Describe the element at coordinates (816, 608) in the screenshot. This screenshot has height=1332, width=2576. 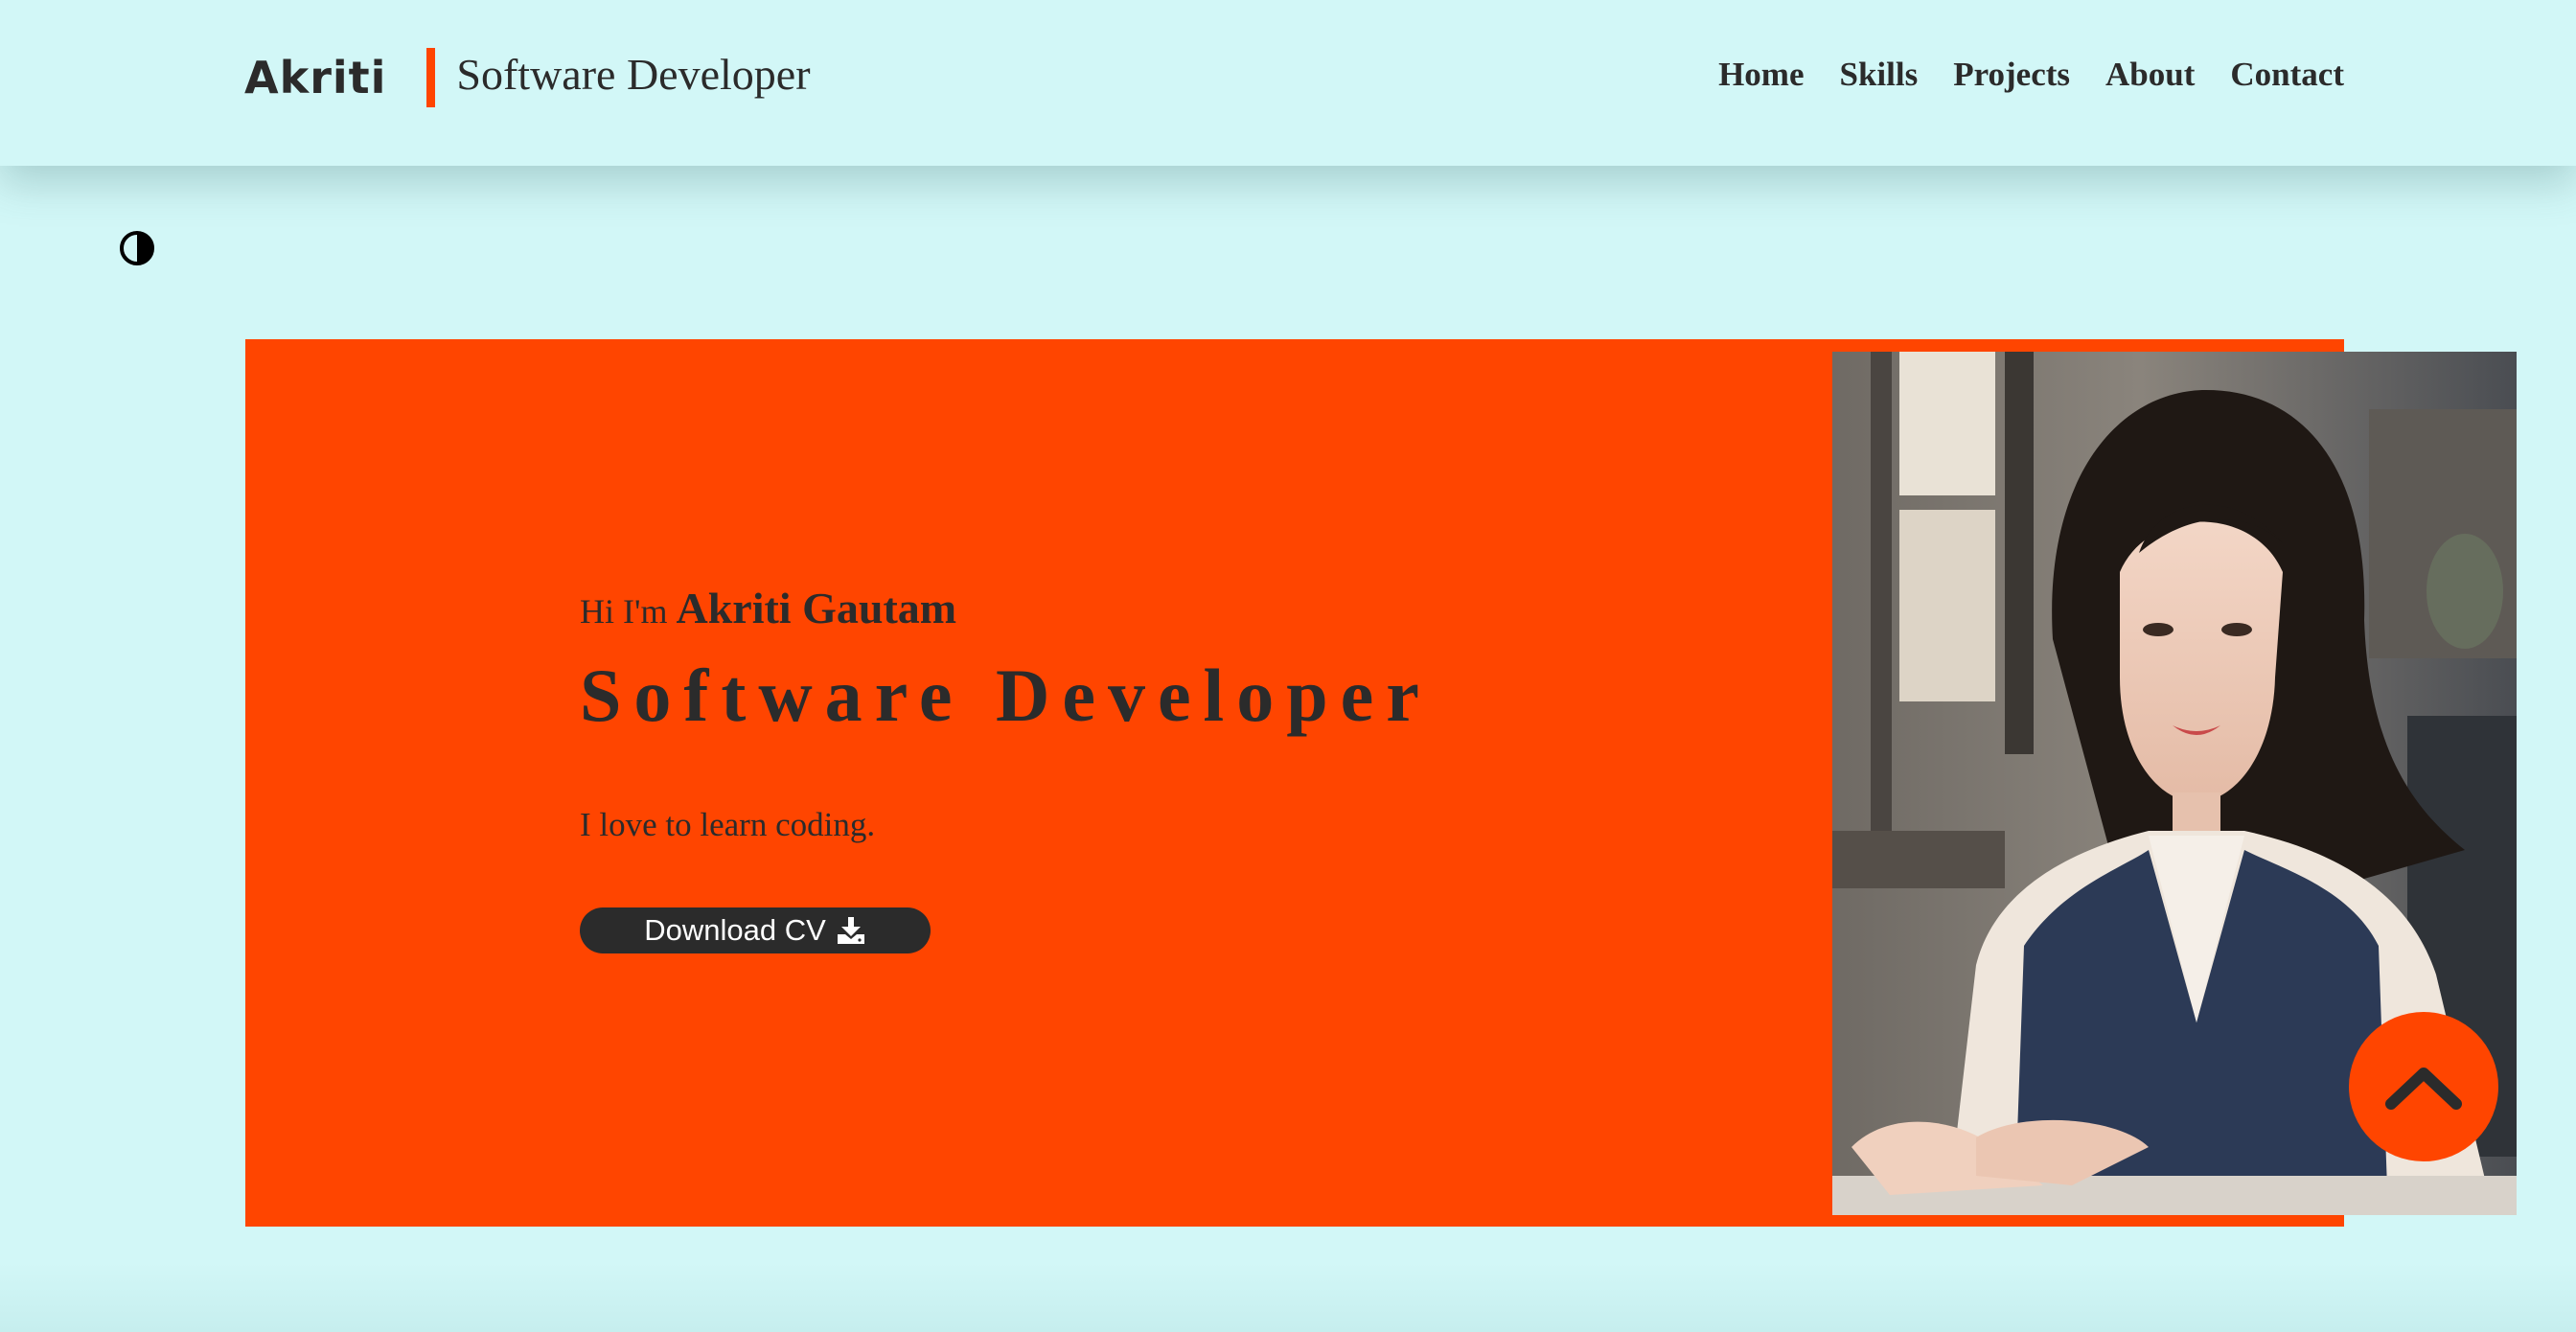
I see `hero-name: Akriti Gautam` at that location.